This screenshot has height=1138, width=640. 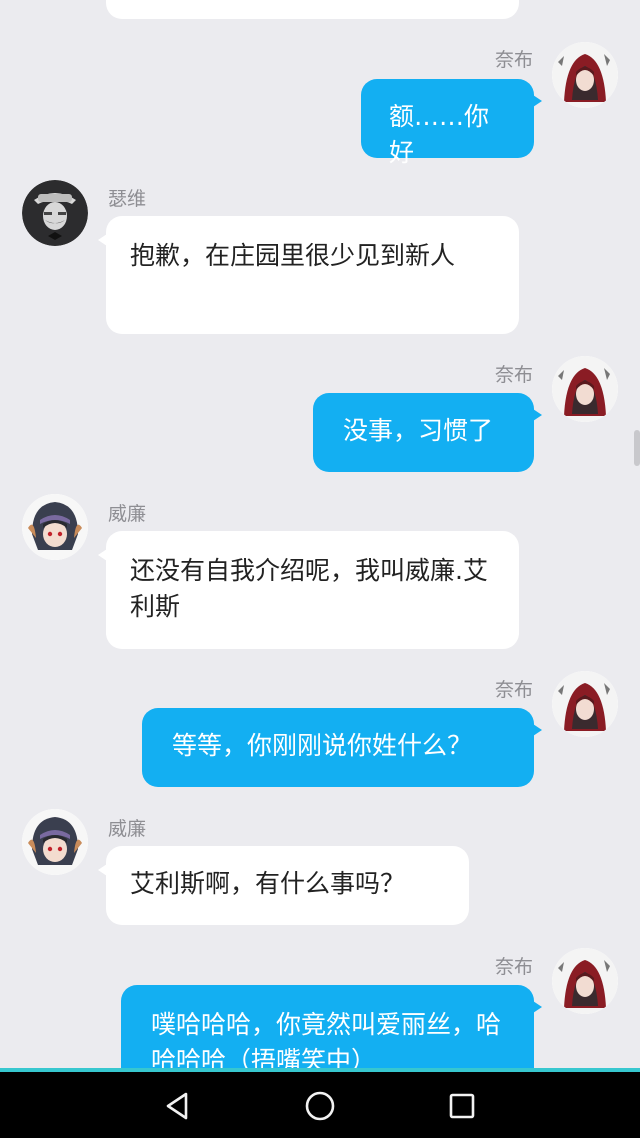 I want to click on back-button, so click(x=178, y=1106).